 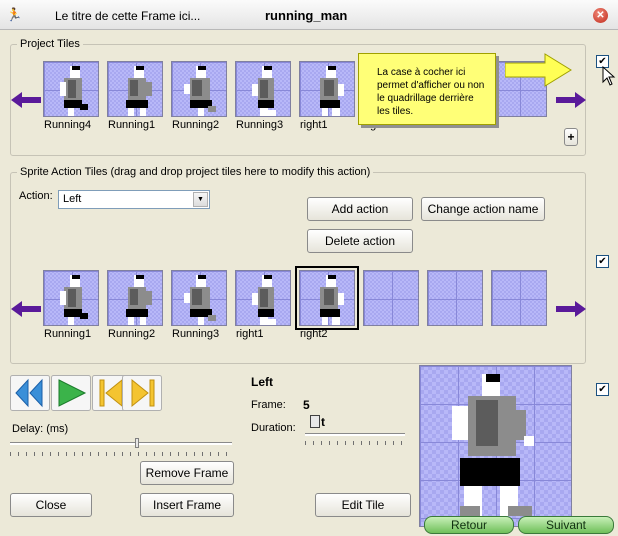 What do you see at coordinates (40, 429) in the screenshot?
I see `delay-label: Delay: (ms)` at bounding box center [40, 429].